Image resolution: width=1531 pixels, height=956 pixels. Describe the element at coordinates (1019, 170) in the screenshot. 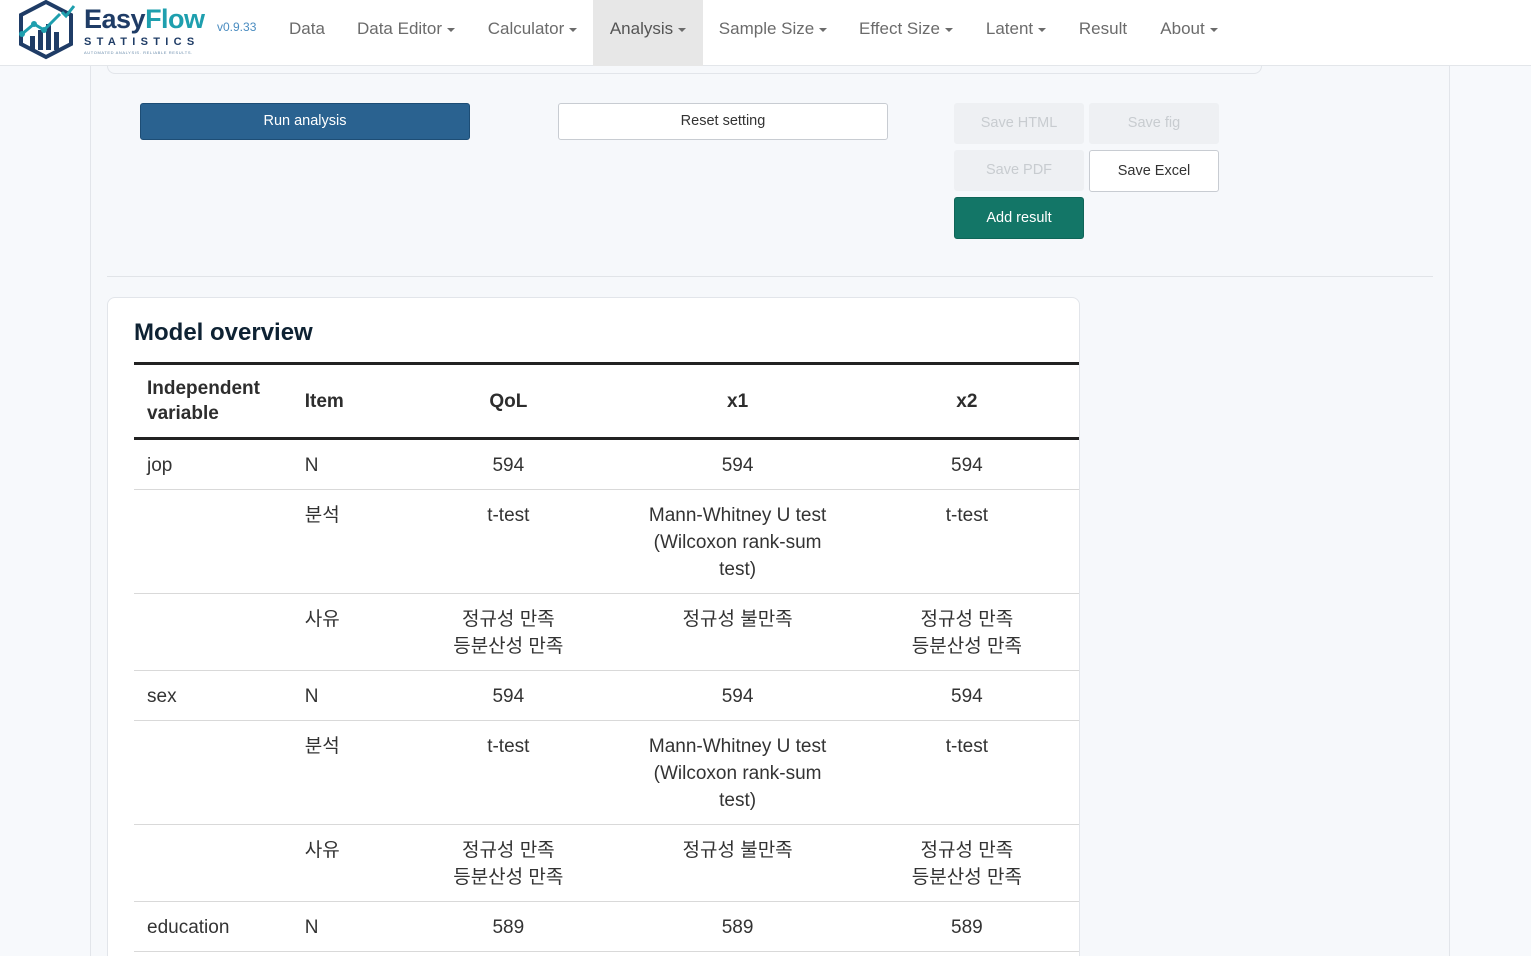

I see `save-pdf-button: Save PDF` at that location.